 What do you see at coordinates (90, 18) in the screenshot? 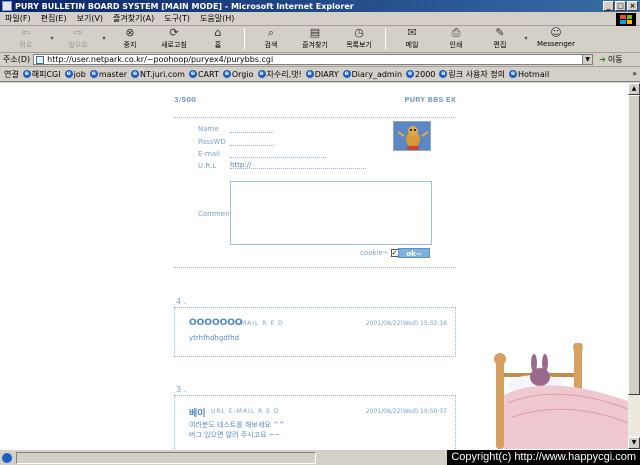
I see `menu-view: 보기(V)` at bounding box center [90, 18].